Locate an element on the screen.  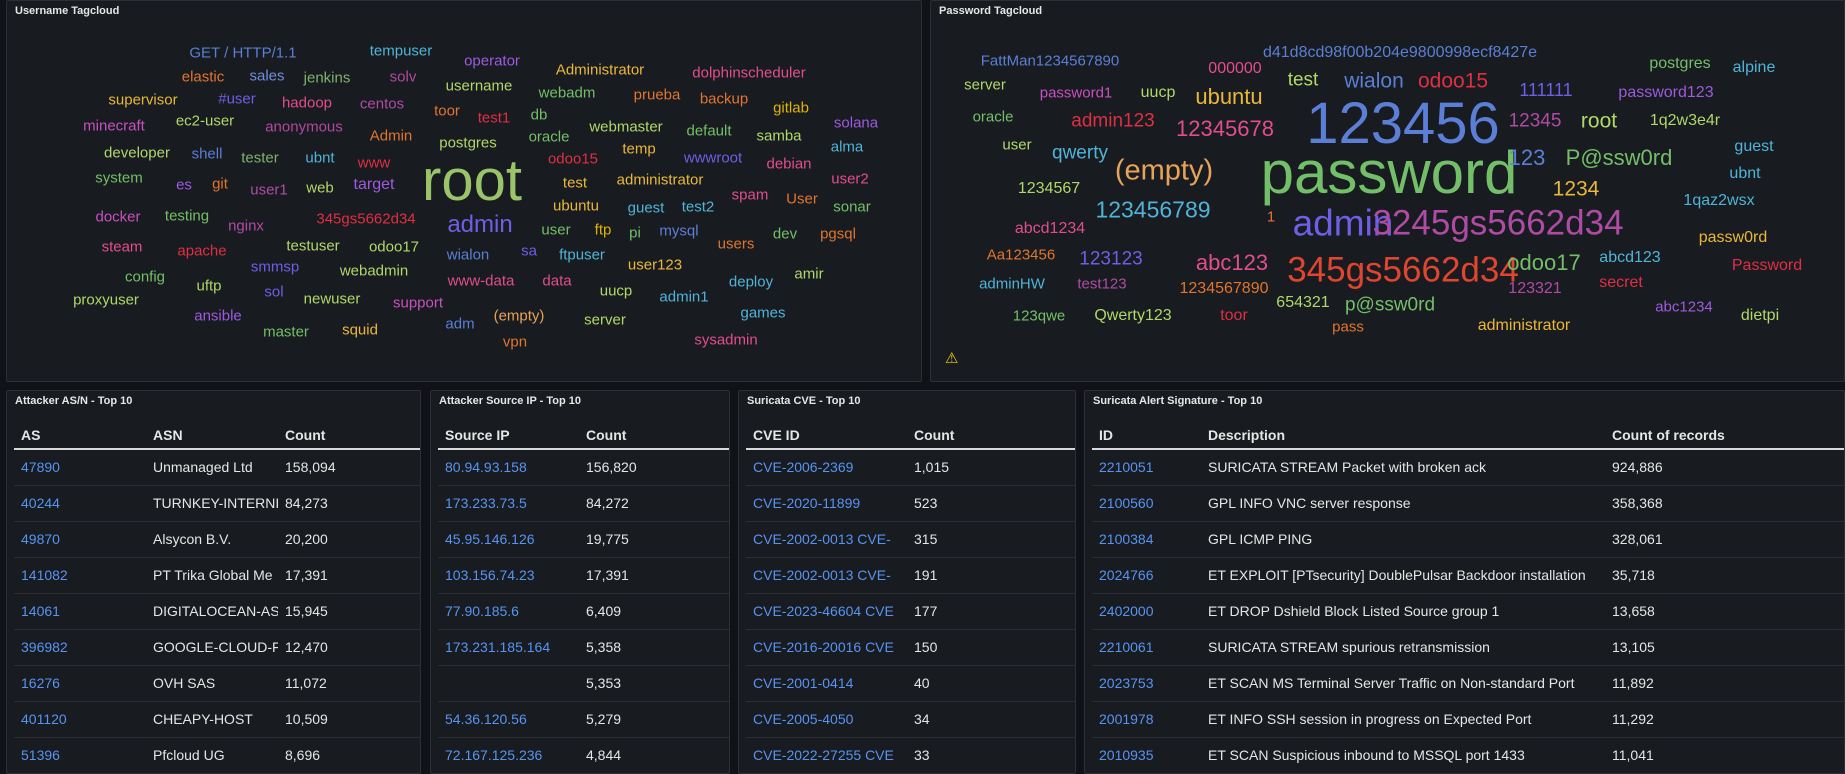
tag-word: dev is located at coordinates (785, 234).